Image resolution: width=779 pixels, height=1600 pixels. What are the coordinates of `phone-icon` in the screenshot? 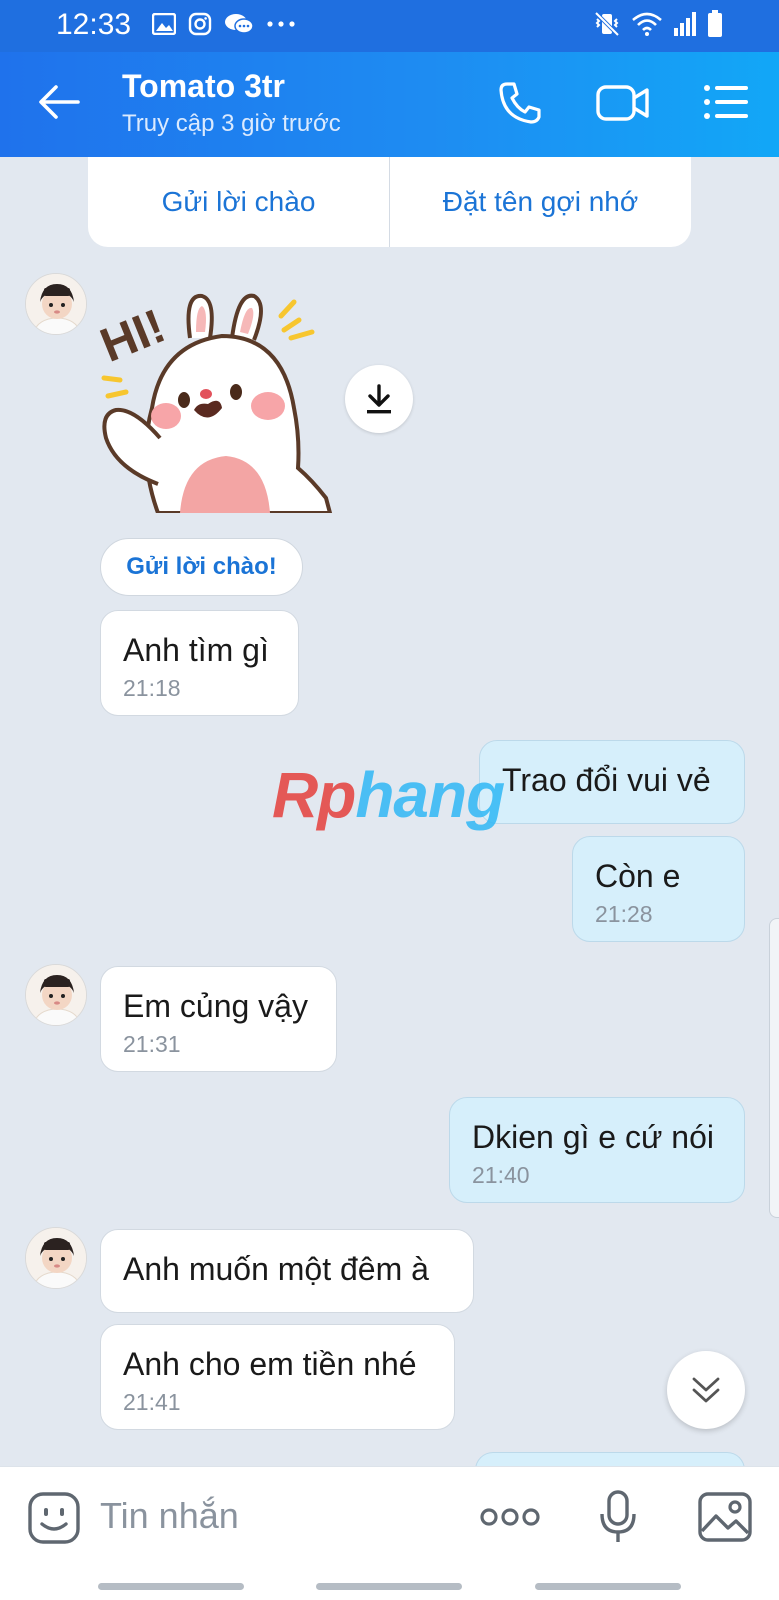 It's located at (520, 103).